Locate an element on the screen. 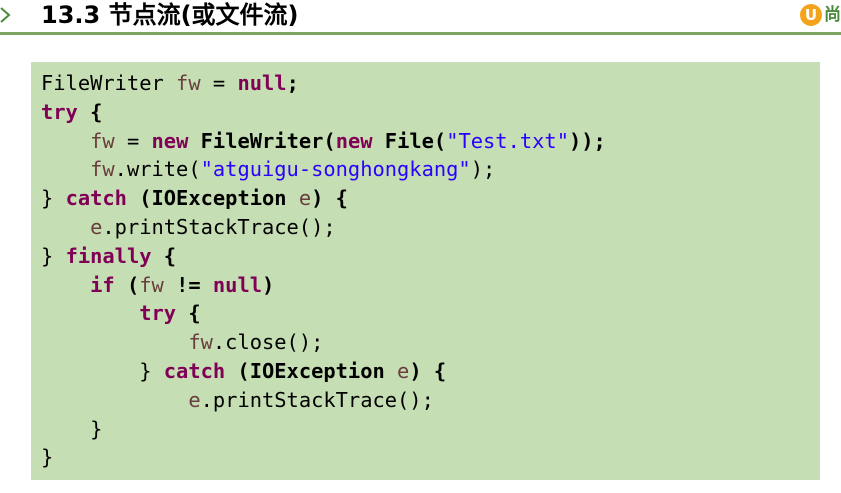 This screenshot has height=493, width=841. code-token: ); is located at coordinates (483, 169).